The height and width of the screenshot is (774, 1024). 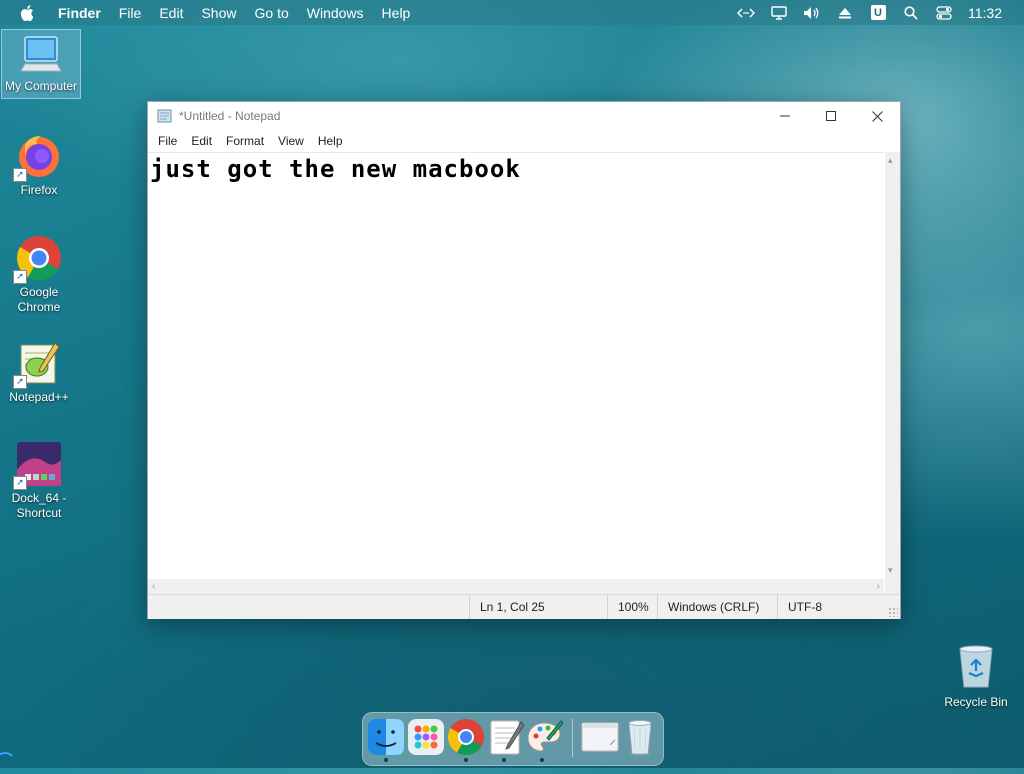 I want to click on scroll-down-icon: ▾, so click(x=892, y=570).